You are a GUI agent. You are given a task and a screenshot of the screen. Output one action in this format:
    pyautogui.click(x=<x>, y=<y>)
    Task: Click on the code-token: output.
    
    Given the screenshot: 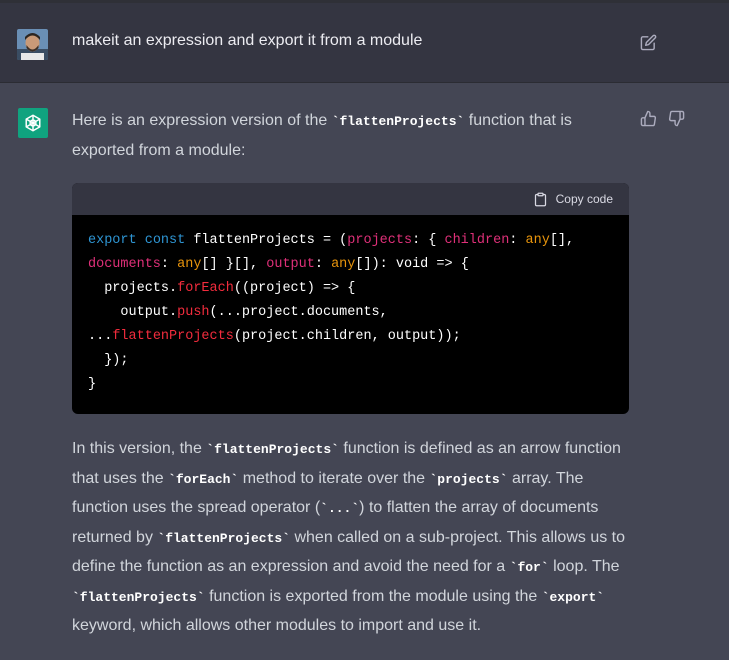 What is the action you would take?
    pyautogui.click(x=133, y=312)
    